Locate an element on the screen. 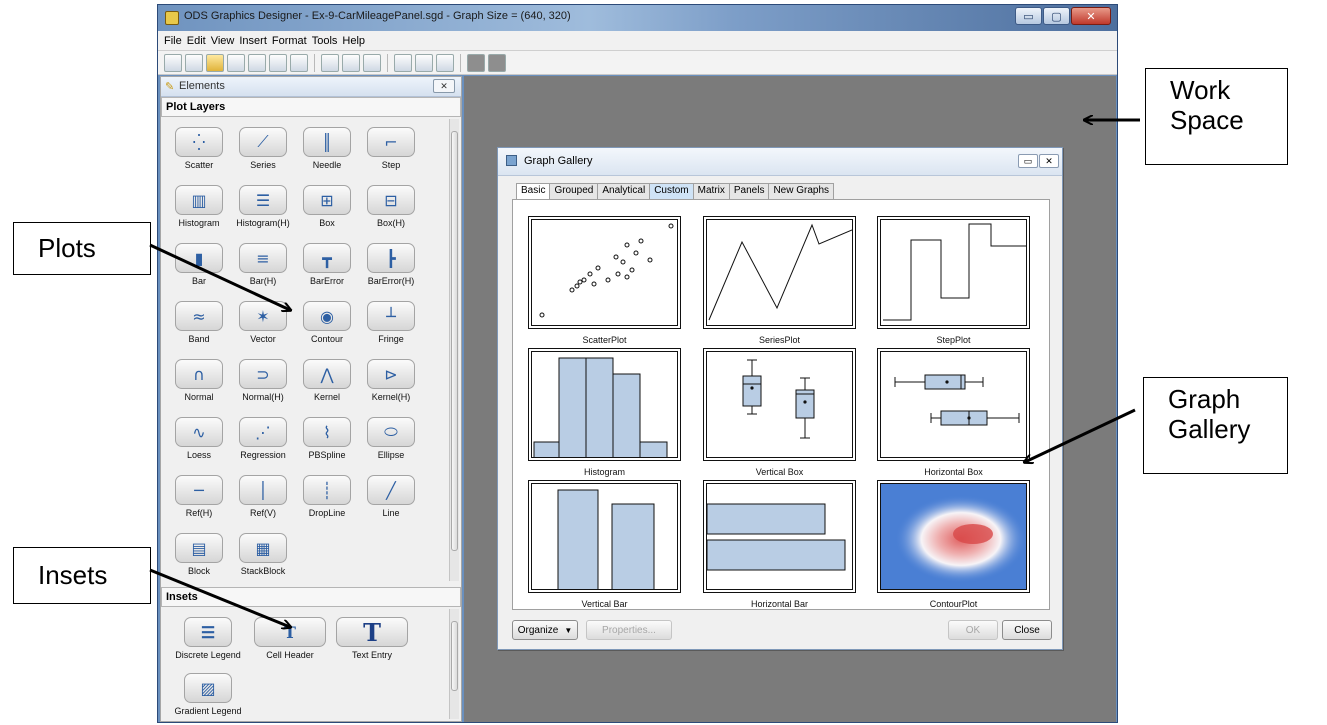  plot-layer-label: Step is located at coordinates (391, 165).